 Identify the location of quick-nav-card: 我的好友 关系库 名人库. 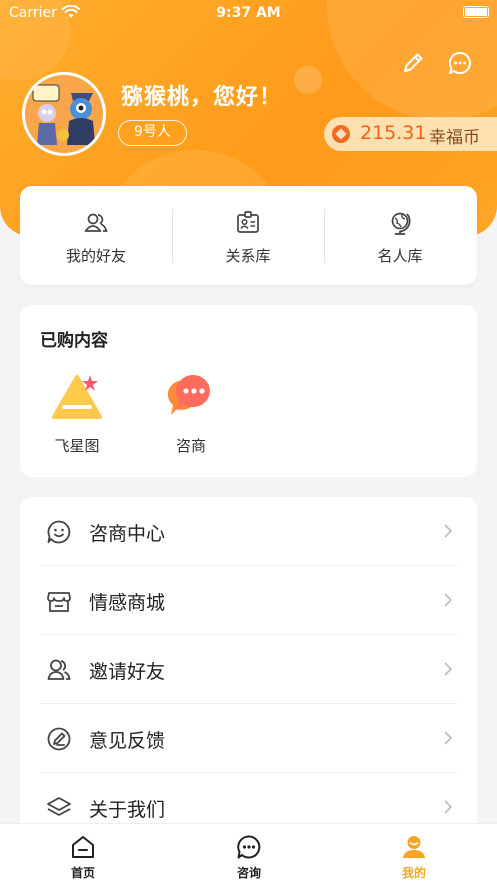
(248, 235).